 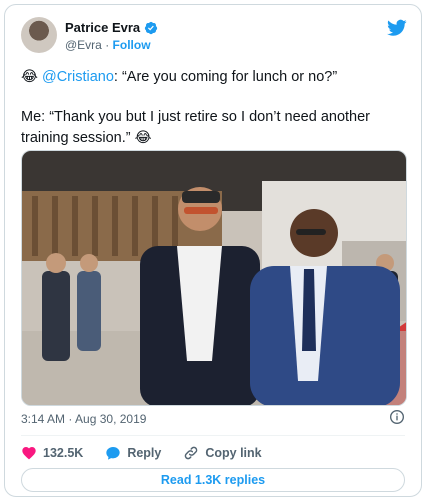 I want to click on mention-link: @Cristiano, so click(x=78, y=77).